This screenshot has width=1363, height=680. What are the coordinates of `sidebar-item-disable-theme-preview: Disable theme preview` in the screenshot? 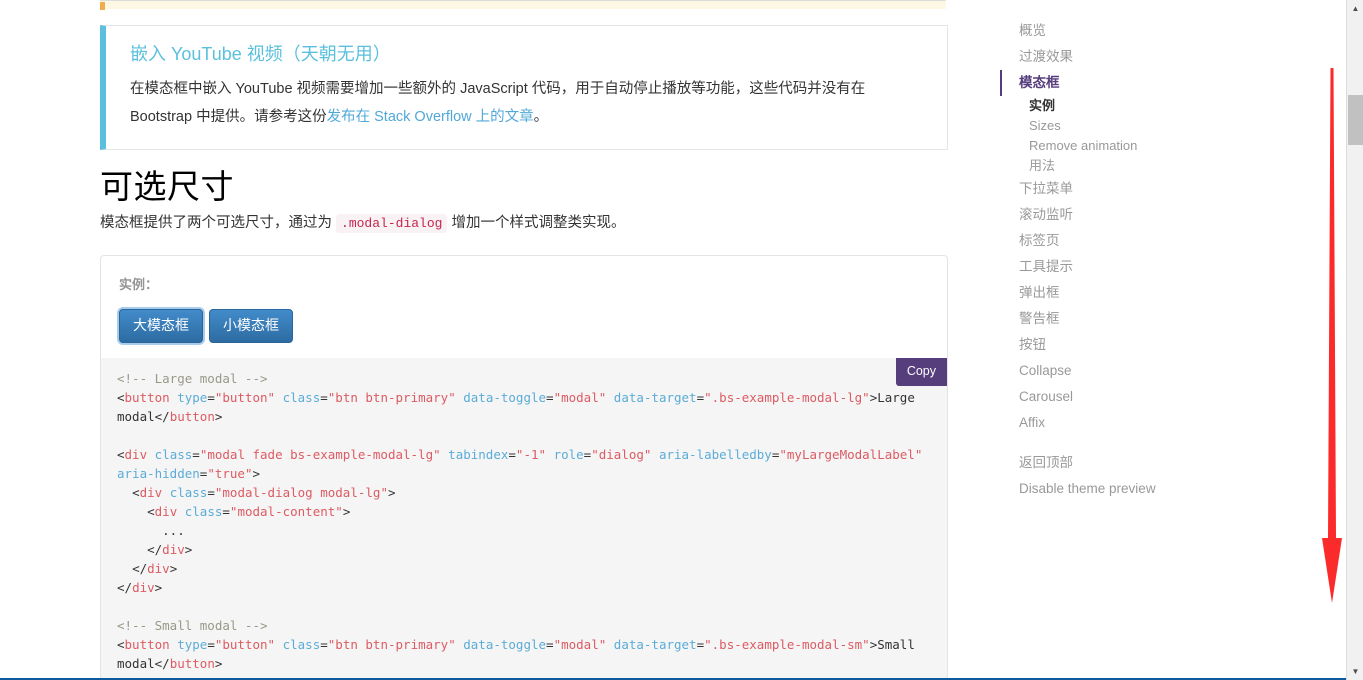 It's located at (1115, 489).